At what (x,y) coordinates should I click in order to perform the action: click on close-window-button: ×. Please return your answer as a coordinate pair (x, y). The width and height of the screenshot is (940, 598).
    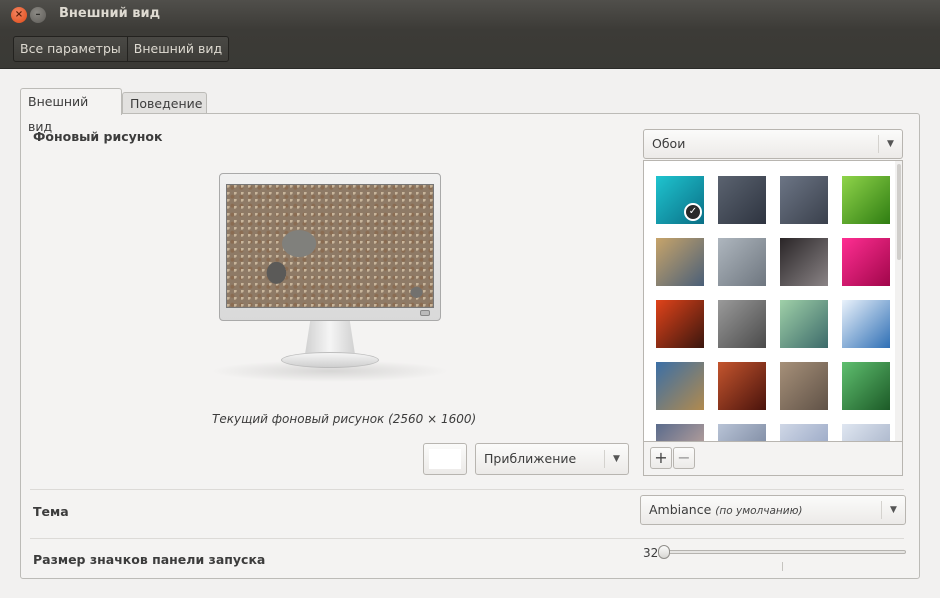
    Looking at the image, I should click on (19, 15).